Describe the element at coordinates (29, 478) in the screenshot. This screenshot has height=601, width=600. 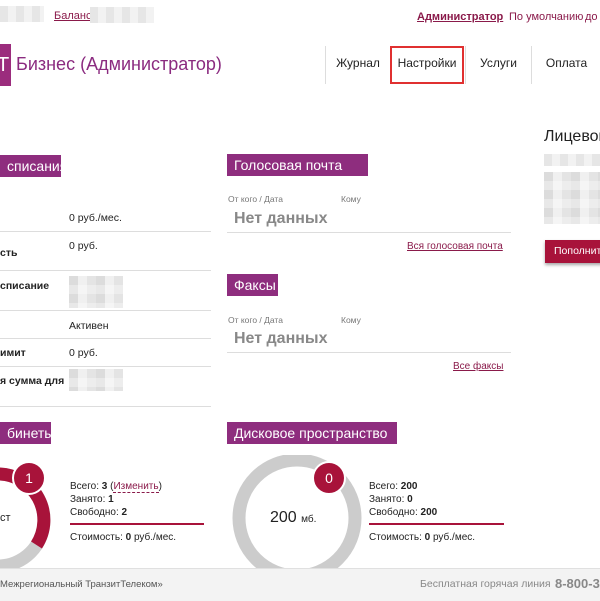
I see `cabinets-badge: 1` at that location.